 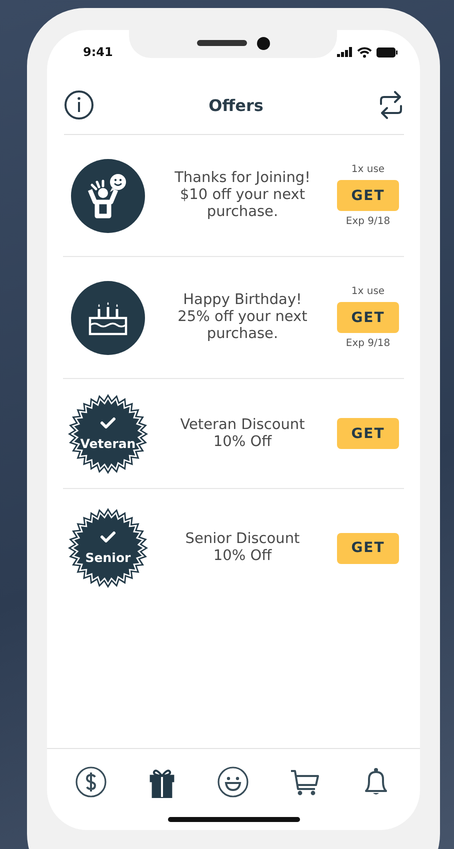 What do you see at coordinates (108, 557) in the screenshot?
I see `seal-label: Senior` at bounding box center [108, 557].